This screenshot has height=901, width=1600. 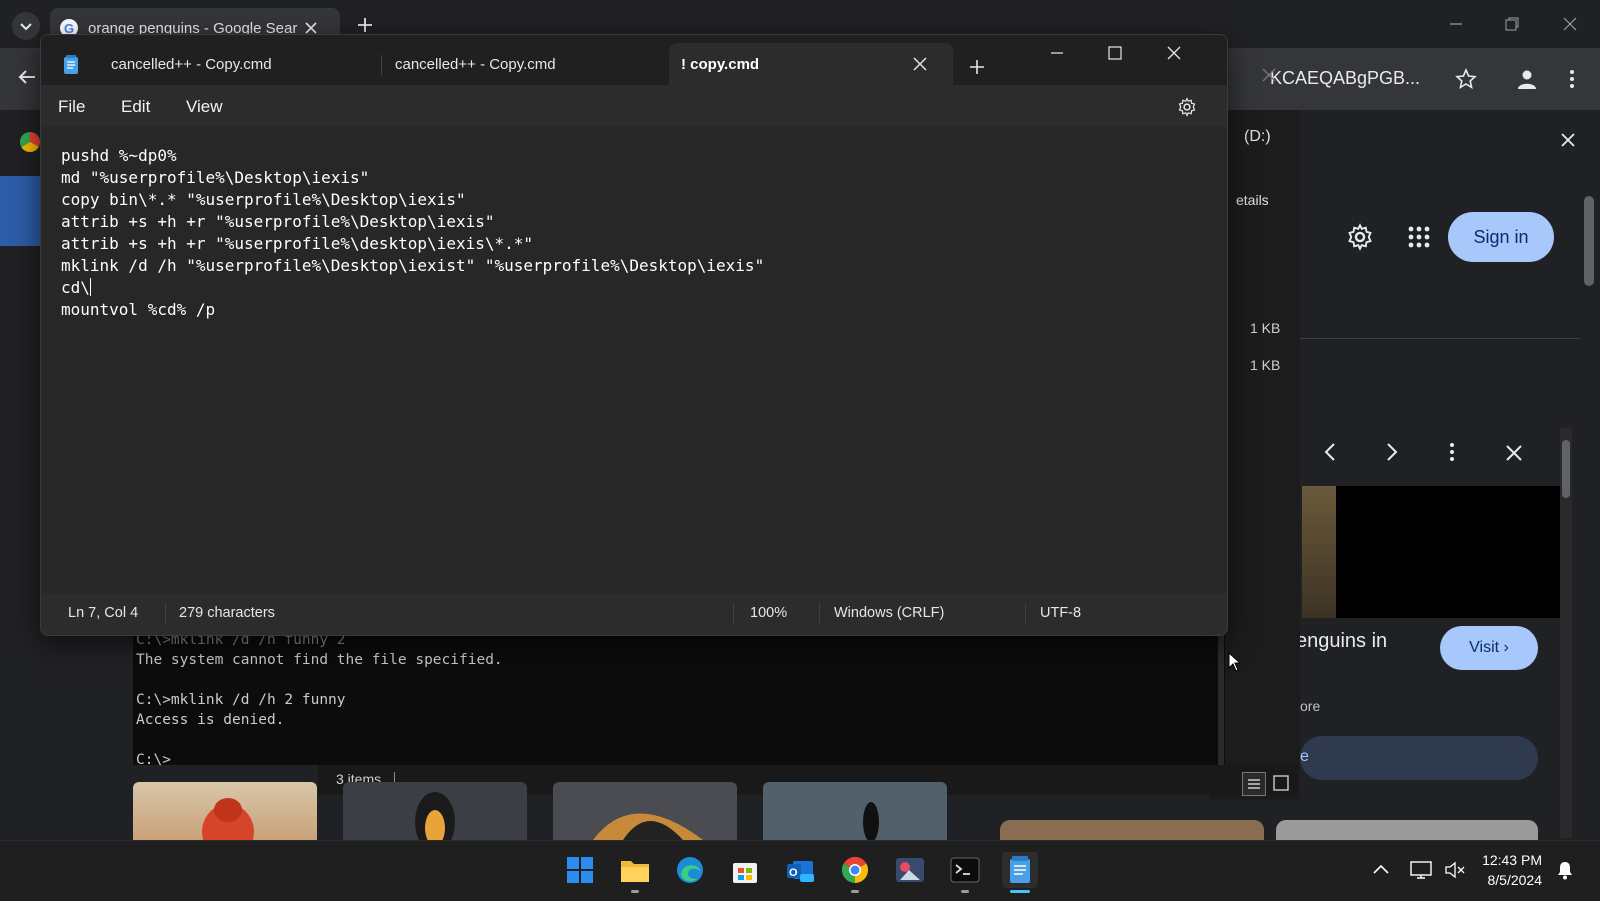 What do you see at coordinates (1360, 237) in the screenshot?
I see `settings-gear-icon` at bounding box center [1360, 237].